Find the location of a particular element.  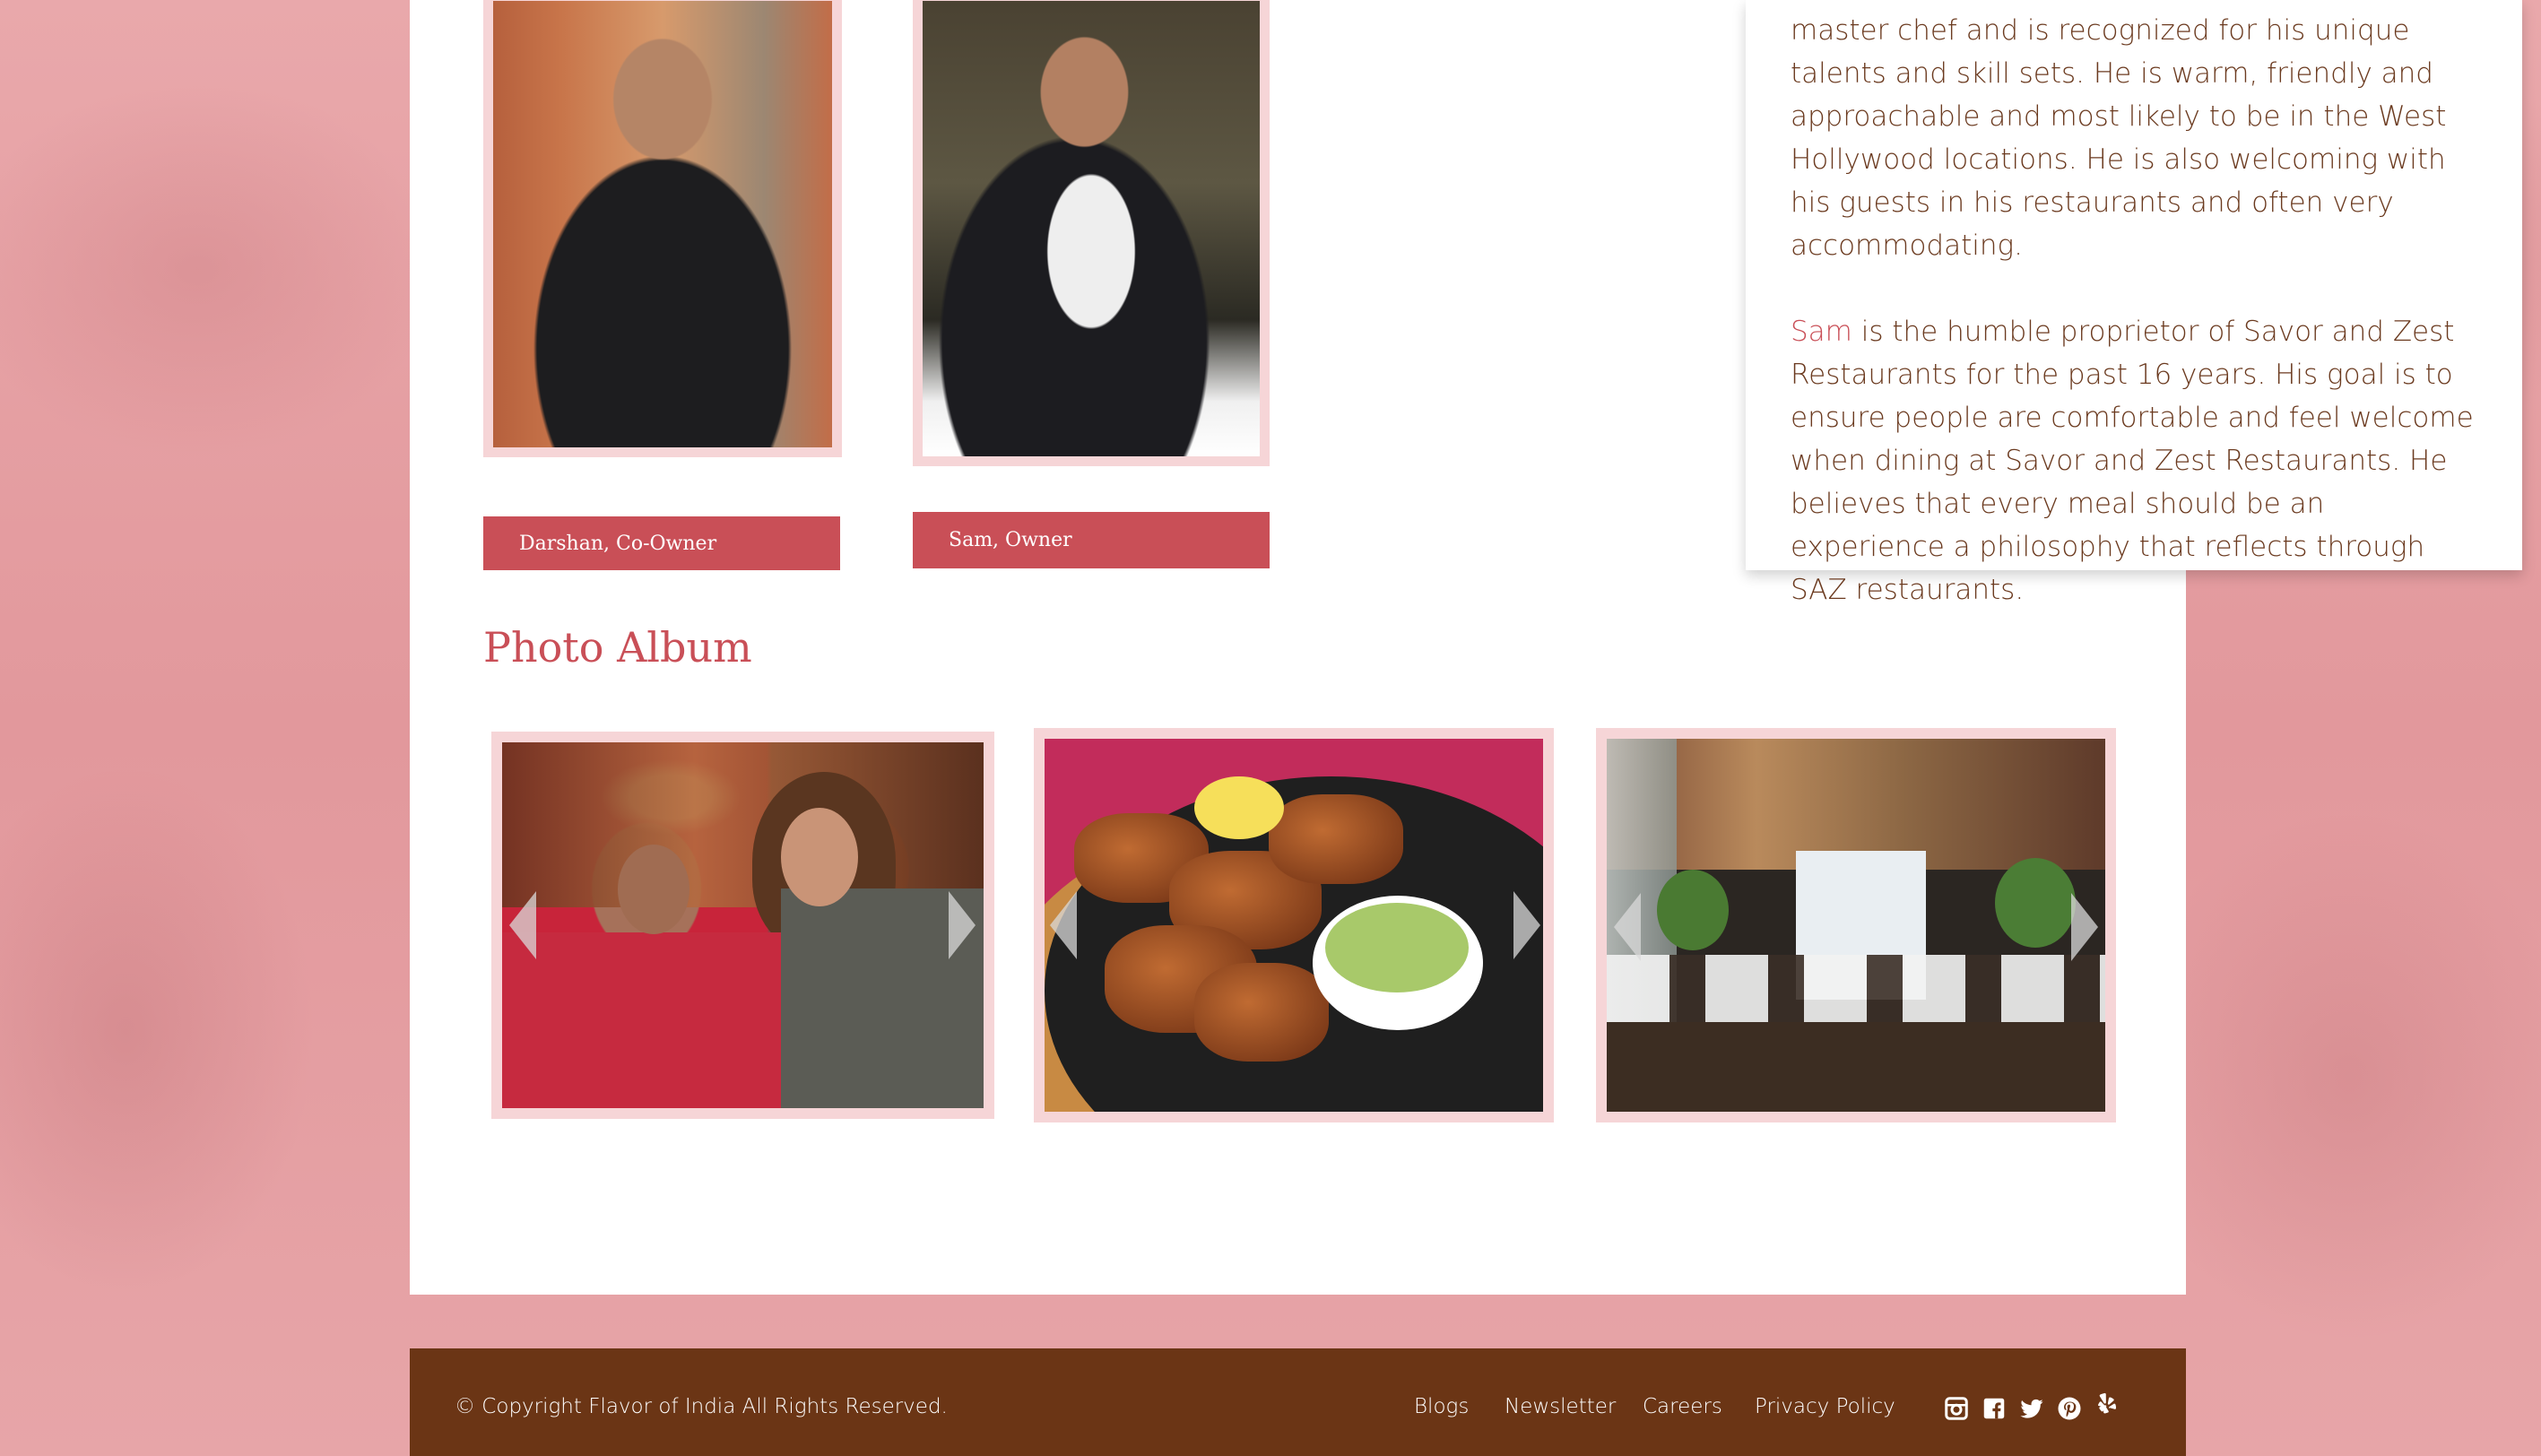

album-photo-3-frame is located at coordinates (1856, 925).